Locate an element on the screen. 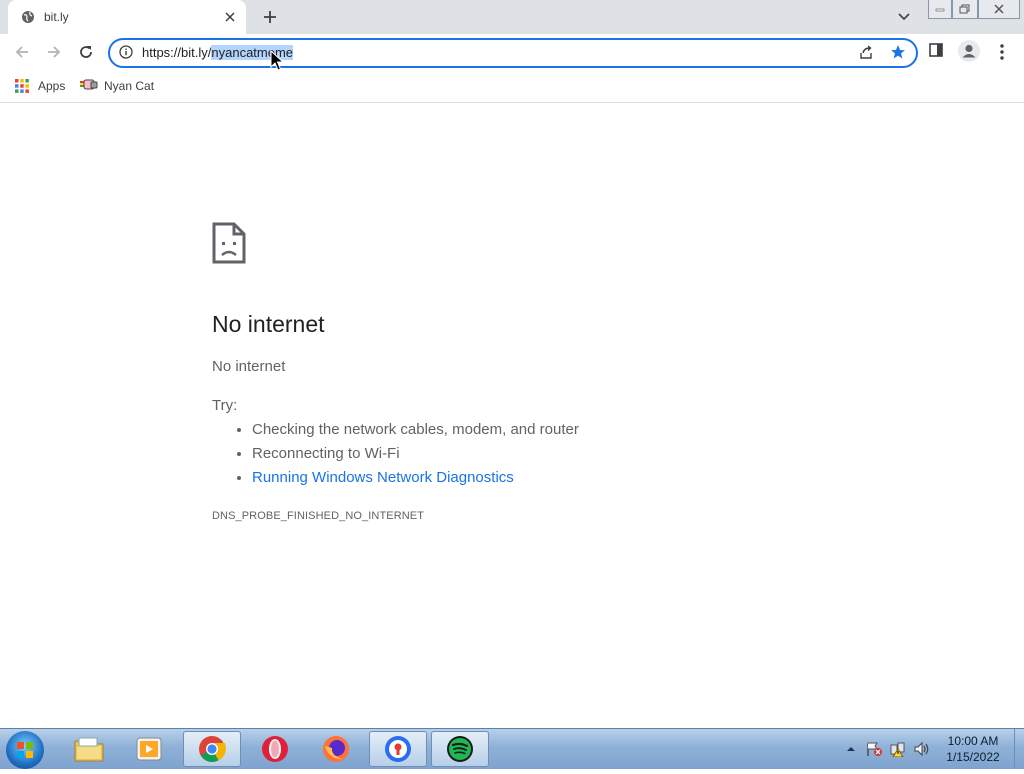 The height and width of the screenshot is (774, 1024). show-hidden-icons-icon is located at coordinates (851, 749).